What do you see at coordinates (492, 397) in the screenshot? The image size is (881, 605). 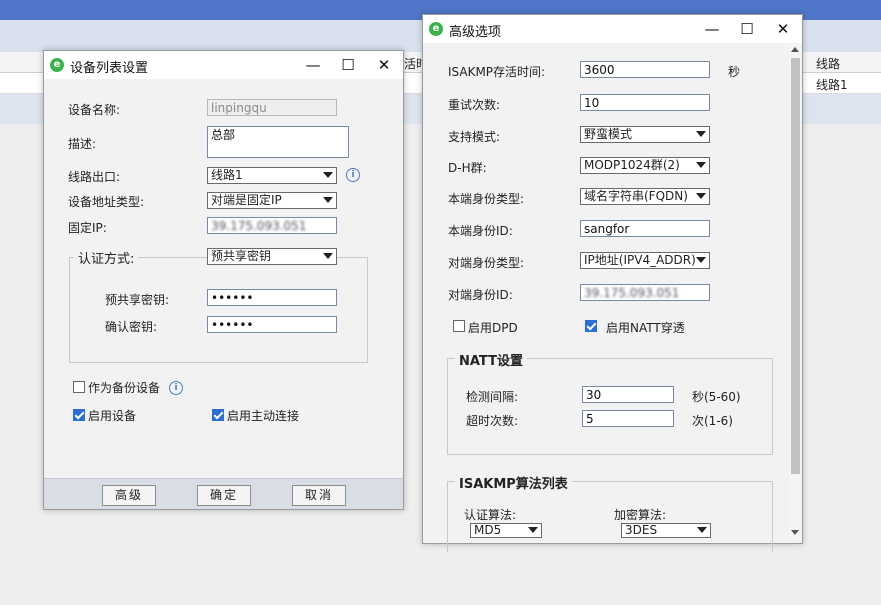 I see `detect-interval-label: 检测间隔:` at bounding box center [492, 397].